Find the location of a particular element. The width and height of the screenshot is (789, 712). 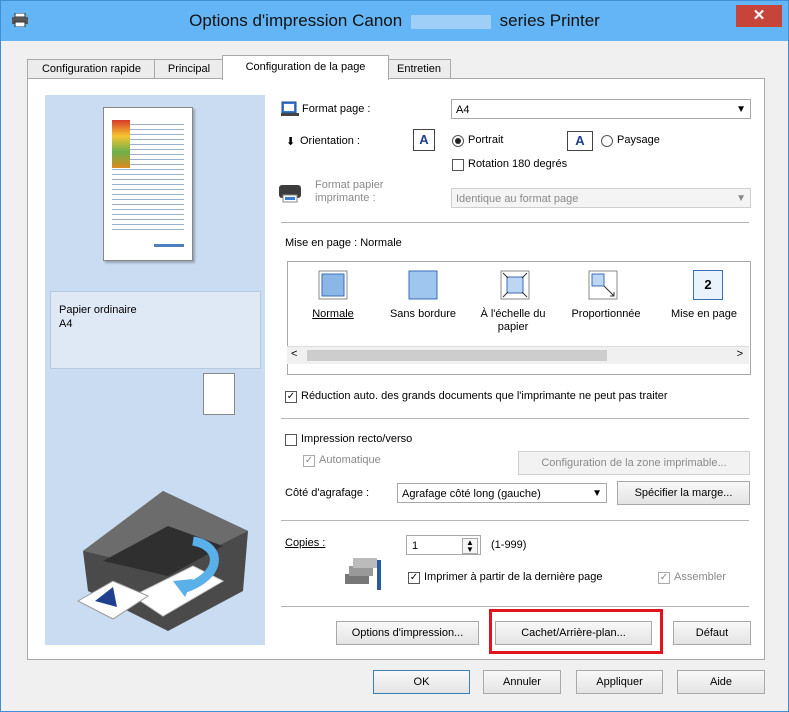

last-page-checkbox: ✓ is located at coordinates (414, 578).